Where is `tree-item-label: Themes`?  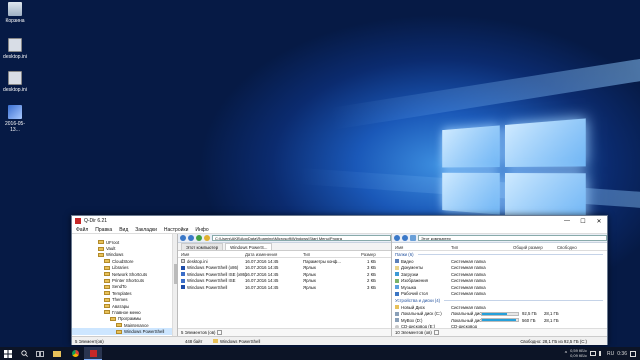 tree-item-label: Themes is located at coordinates (120, 300).